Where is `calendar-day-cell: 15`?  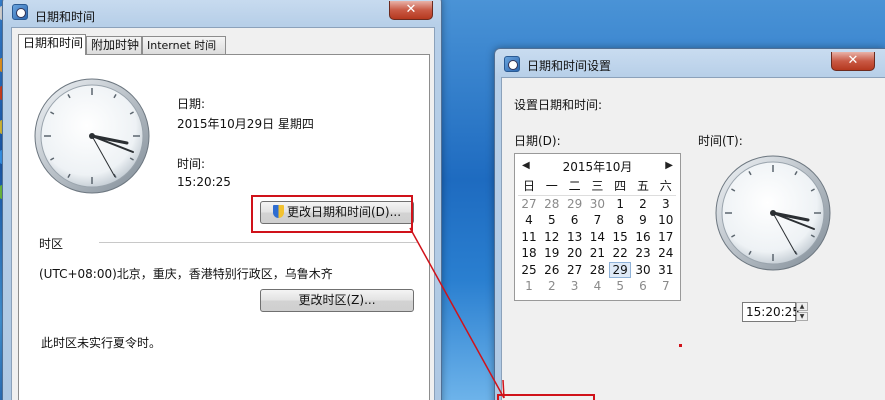
calendar-day-cell: 15 is located at coordinates (620, 237).